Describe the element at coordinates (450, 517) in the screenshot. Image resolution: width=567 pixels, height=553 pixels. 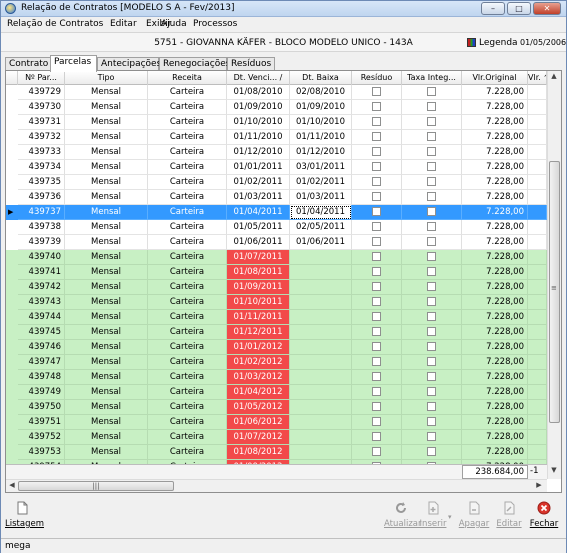
I see `inserir-dropdown-icon: ▾` at that location.